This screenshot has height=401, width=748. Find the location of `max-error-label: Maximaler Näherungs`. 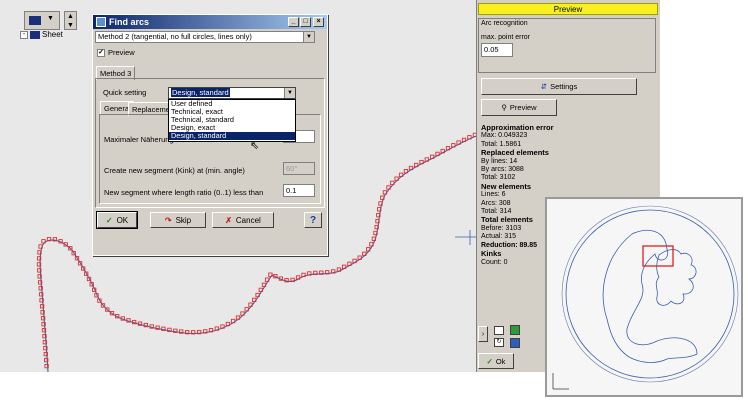

max-error-label: Maximaler Näherungs is located at coordinates (141, 139).